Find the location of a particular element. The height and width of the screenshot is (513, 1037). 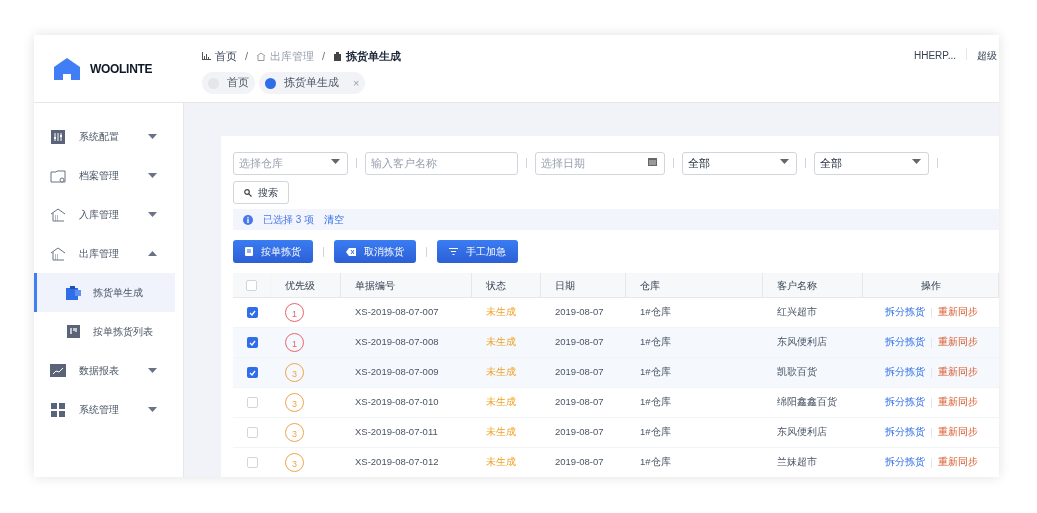

column-header: 日期 is located at coordinates (565, 285).